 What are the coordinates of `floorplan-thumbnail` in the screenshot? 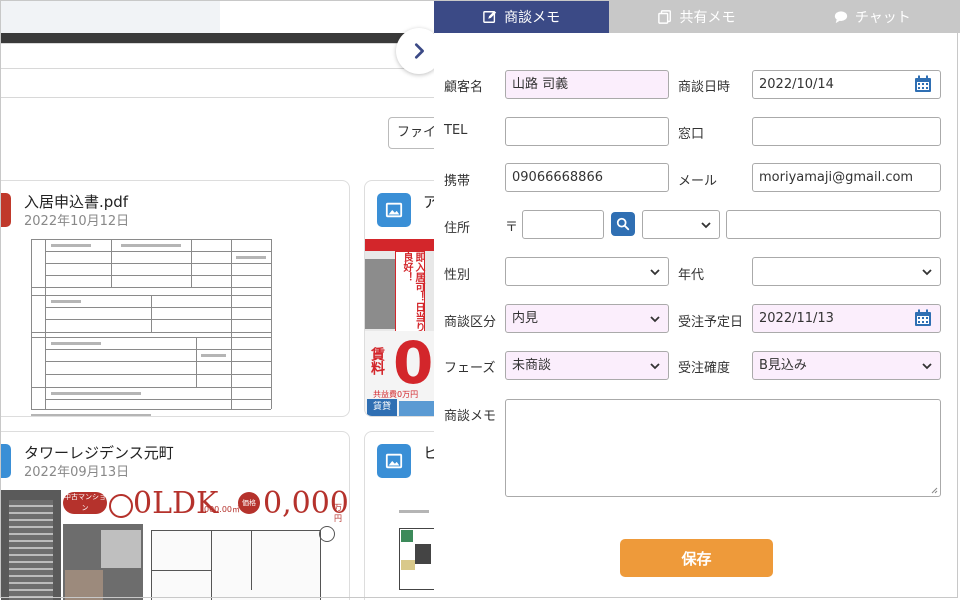 It's located at (407, 550).